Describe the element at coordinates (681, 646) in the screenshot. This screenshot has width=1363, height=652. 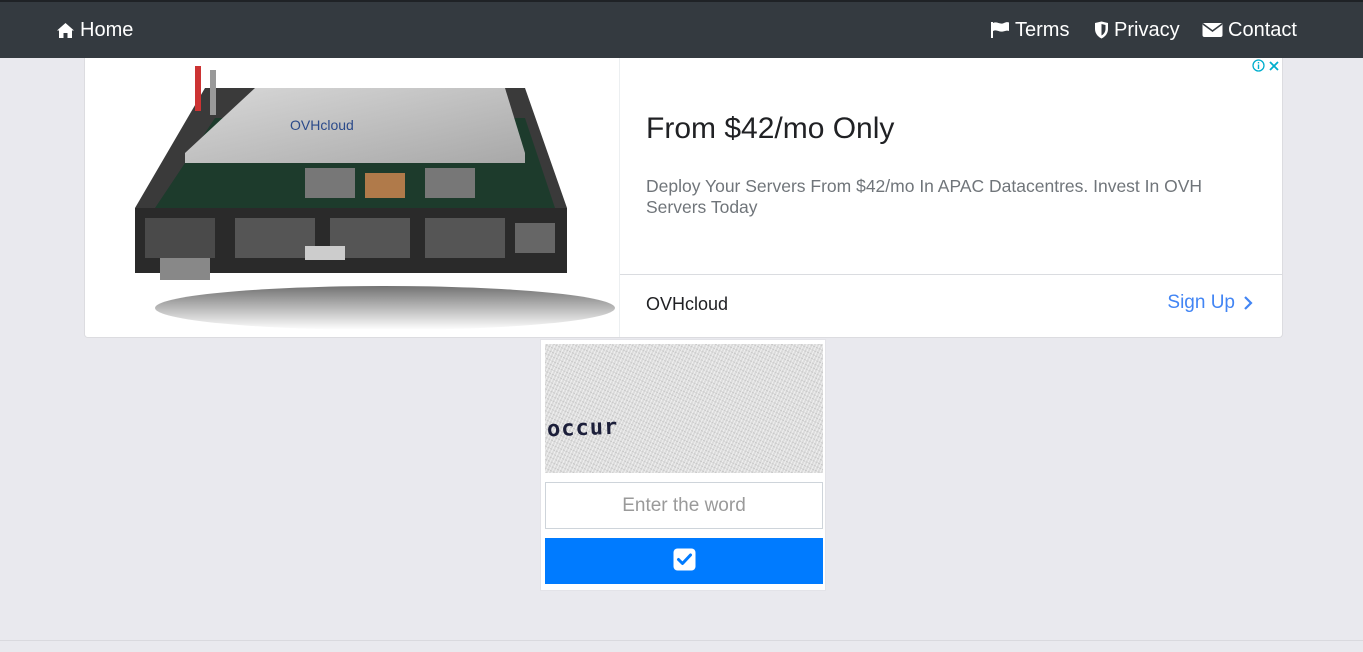
I see `footer-divider` at that location.